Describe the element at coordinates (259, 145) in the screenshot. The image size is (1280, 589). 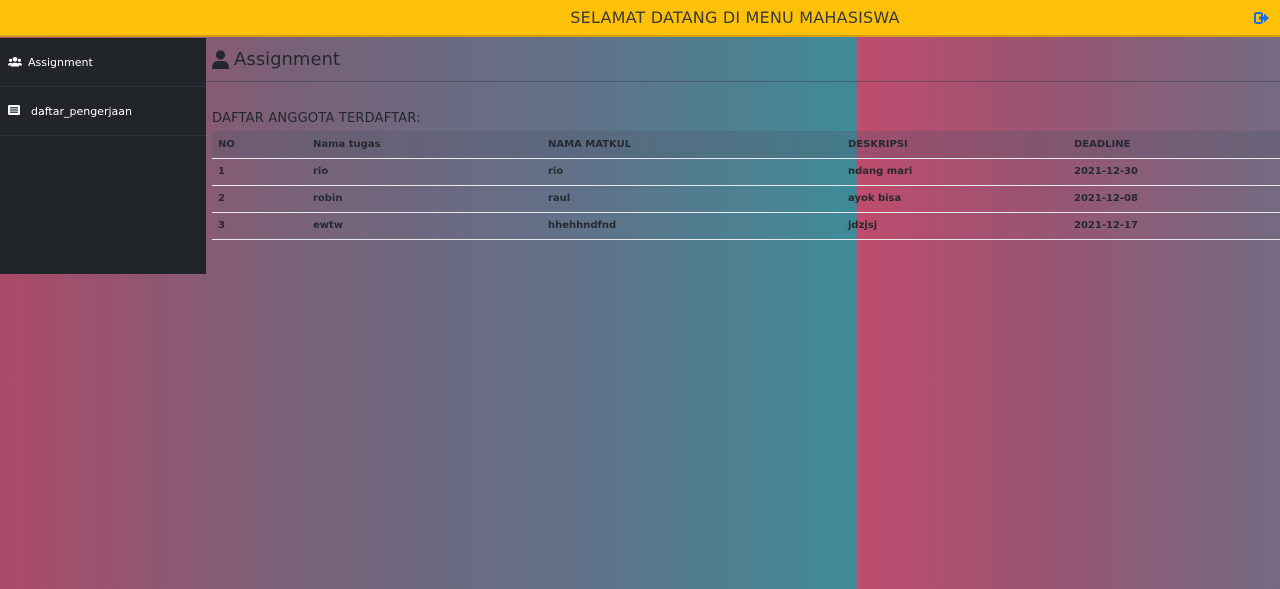
I see `column-header-no: NO` at that location.